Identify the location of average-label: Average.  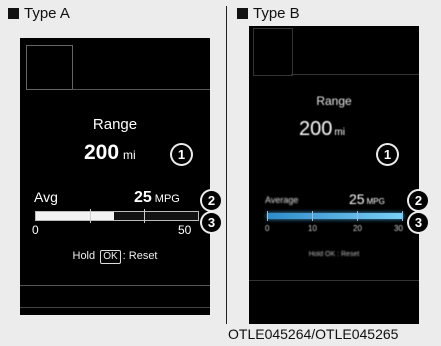
(282, 200).